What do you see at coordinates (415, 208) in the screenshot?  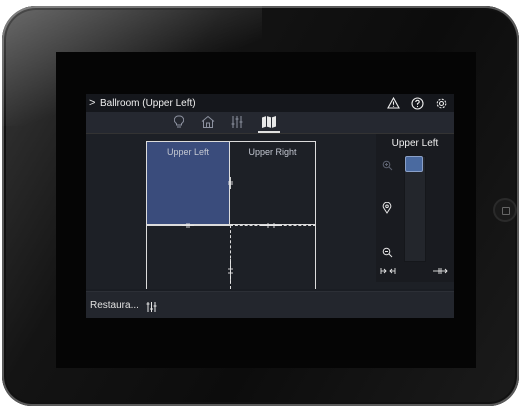 I see `room-control-panel: Upper Left` at bounding box center [415, 208].